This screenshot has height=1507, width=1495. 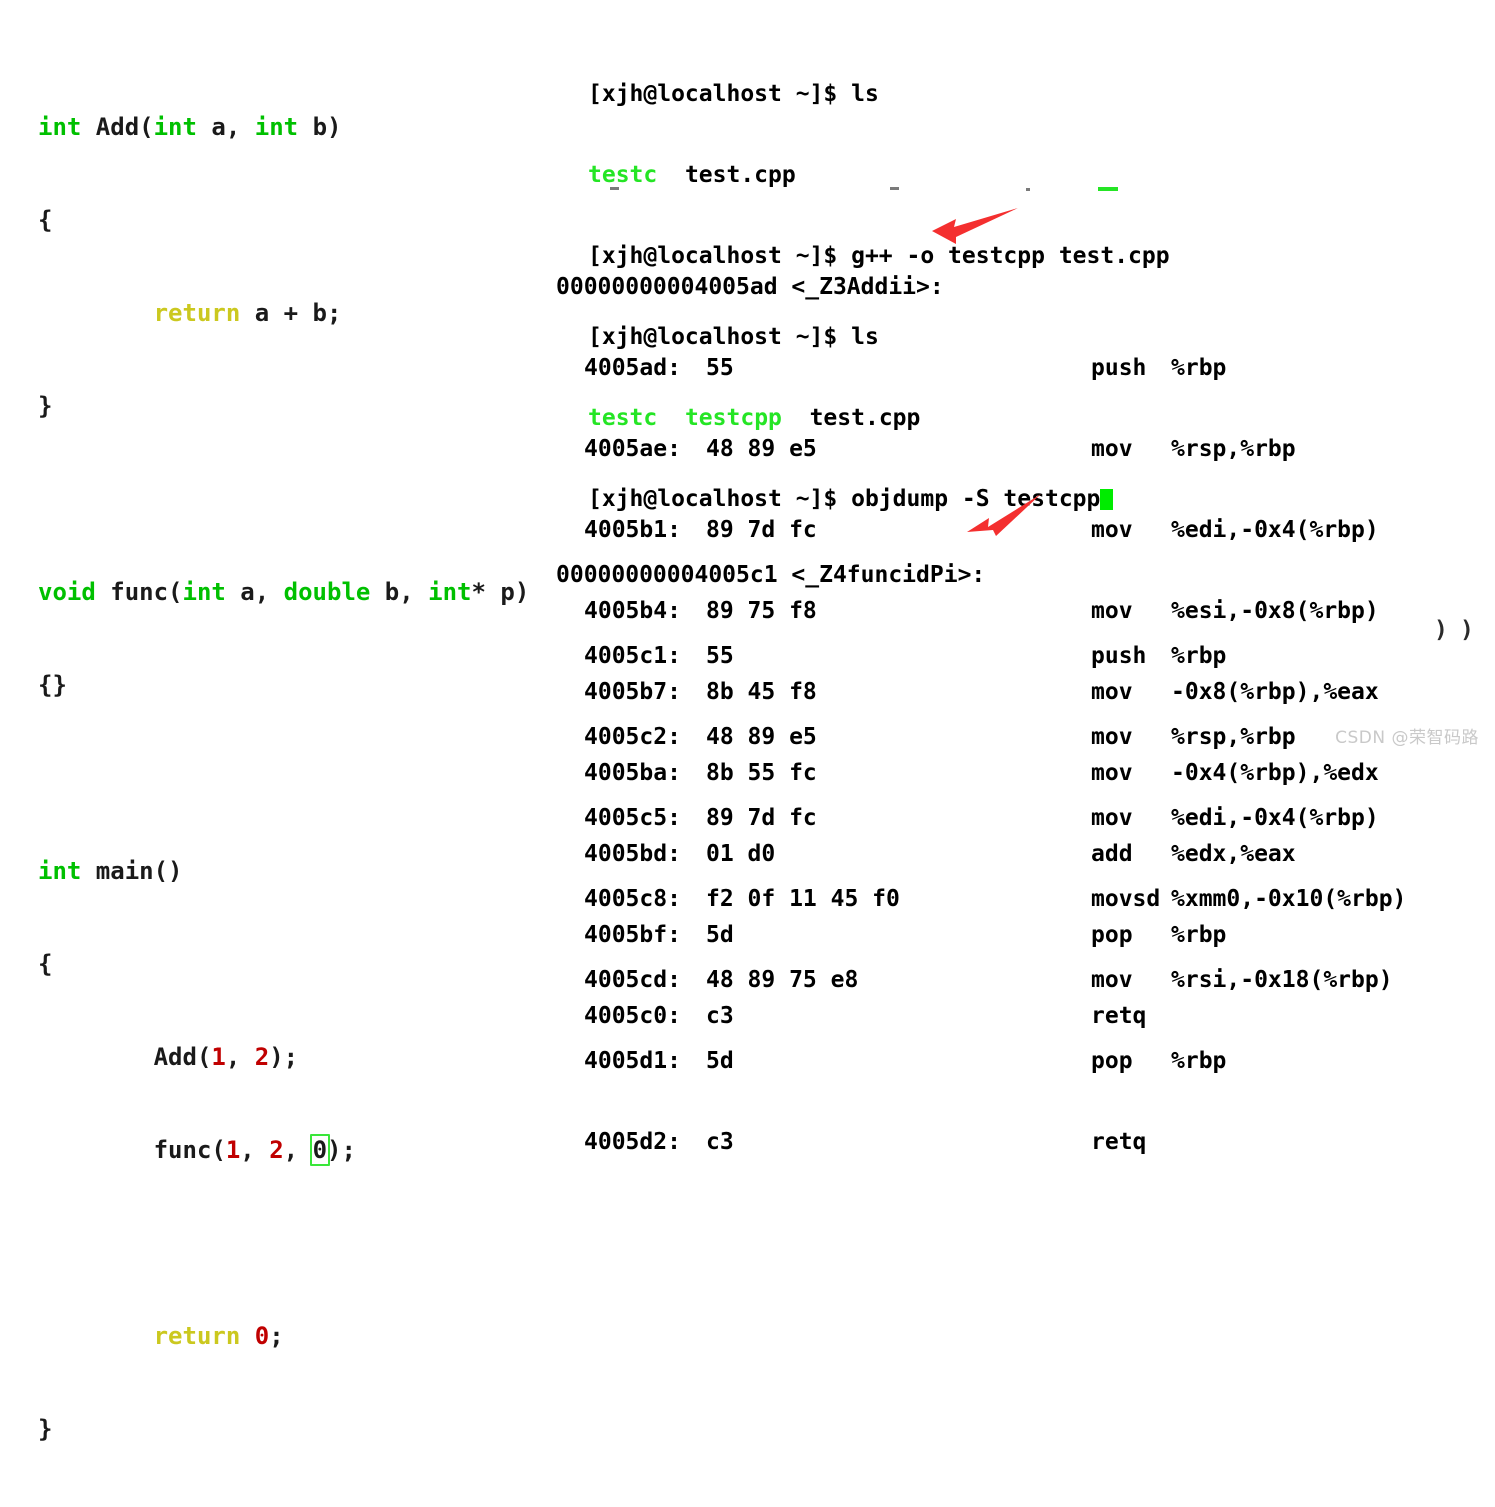 What do you see at coordinates (52, 685) in the screenshot?
I see `code-text: {}` at bounding box center [52, 685].